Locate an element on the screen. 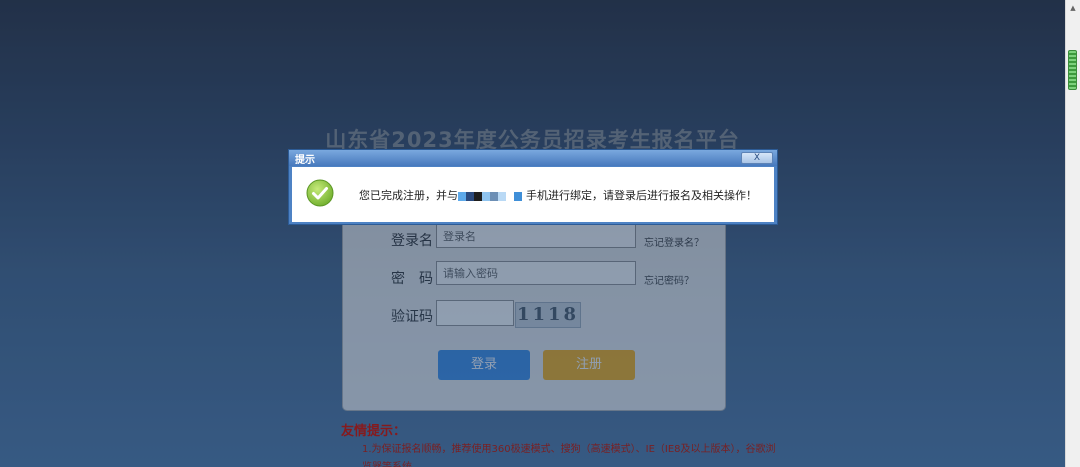 The width and height of the screenshot is (1080, 467). dialog-close-button: X is located at coordinates (757, 158).